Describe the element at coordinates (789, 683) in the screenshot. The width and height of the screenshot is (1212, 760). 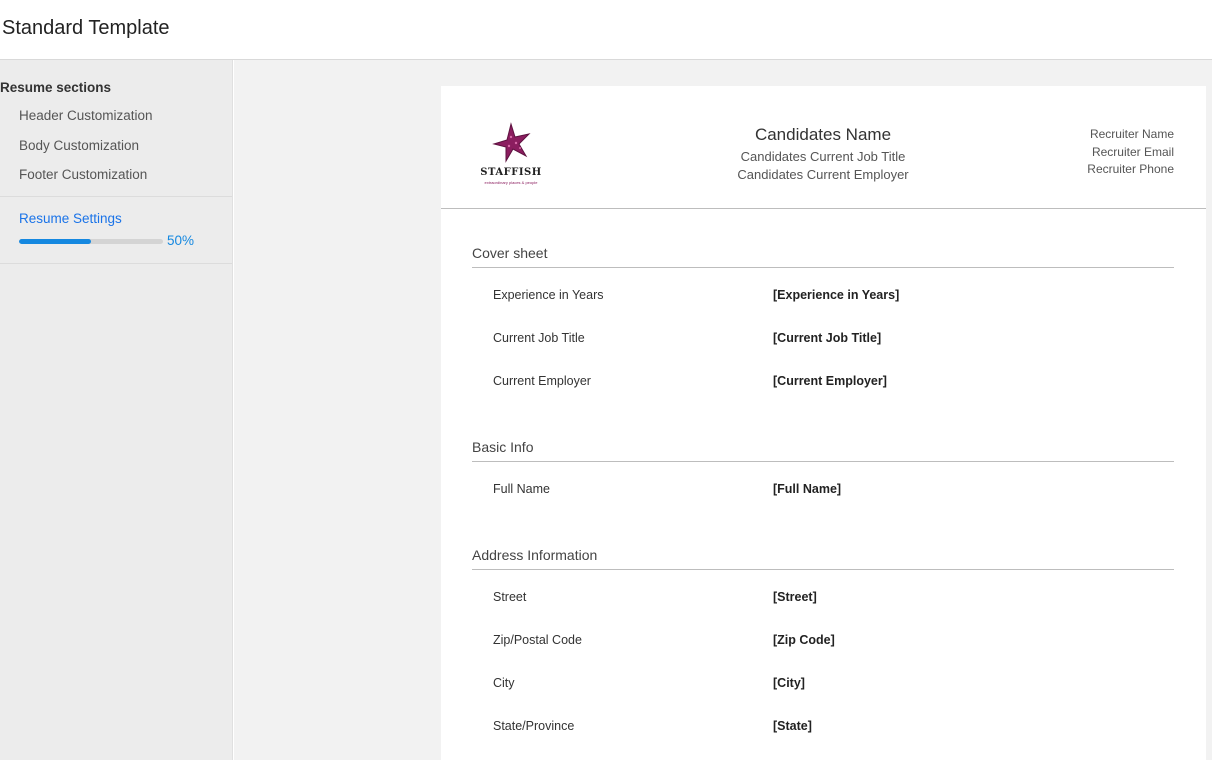
I see `field-value: [City]` at that location.